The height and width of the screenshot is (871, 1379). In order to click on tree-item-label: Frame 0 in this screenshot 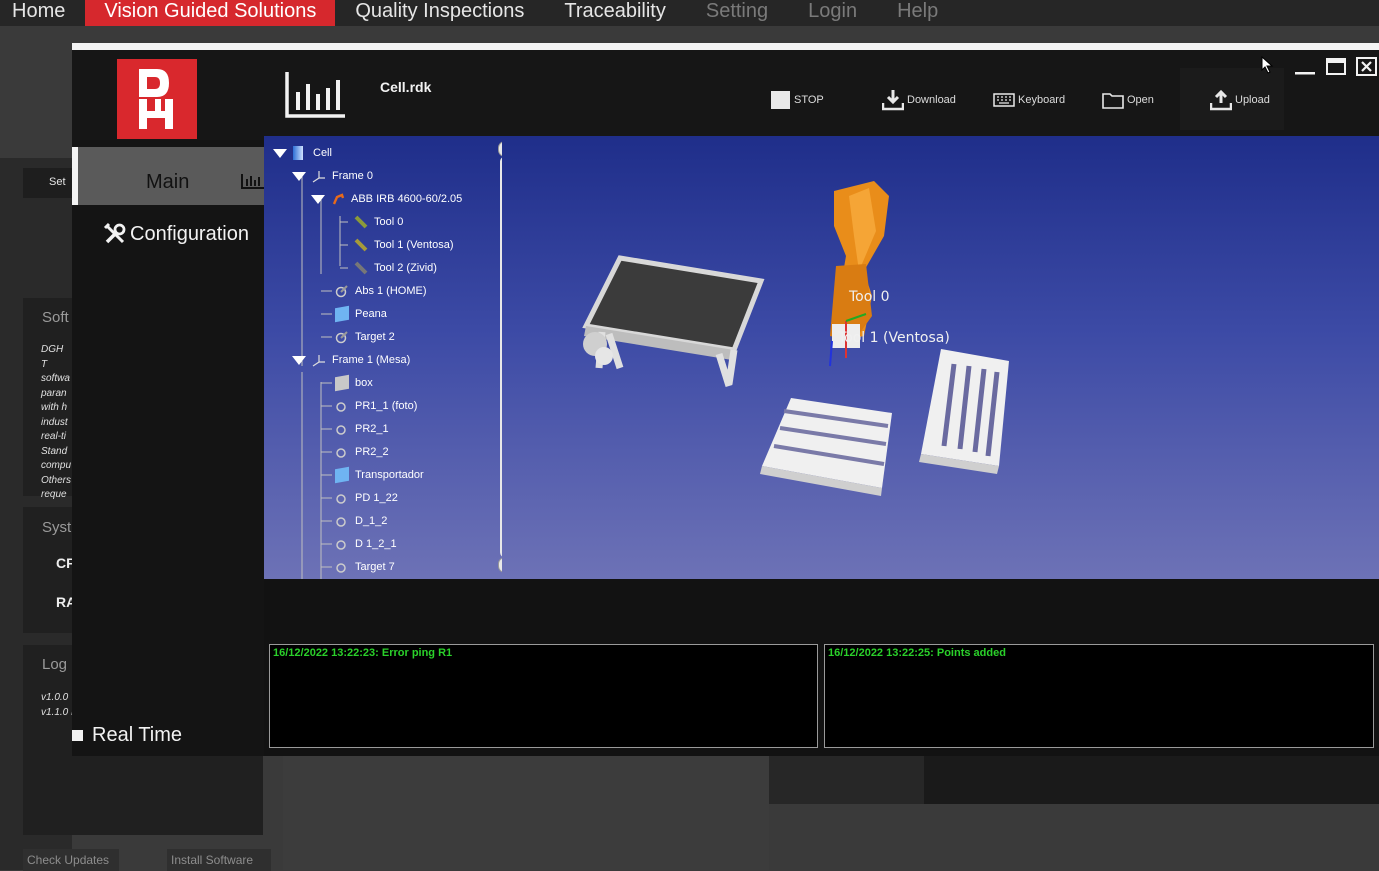, I will do `click(352, 176)`.